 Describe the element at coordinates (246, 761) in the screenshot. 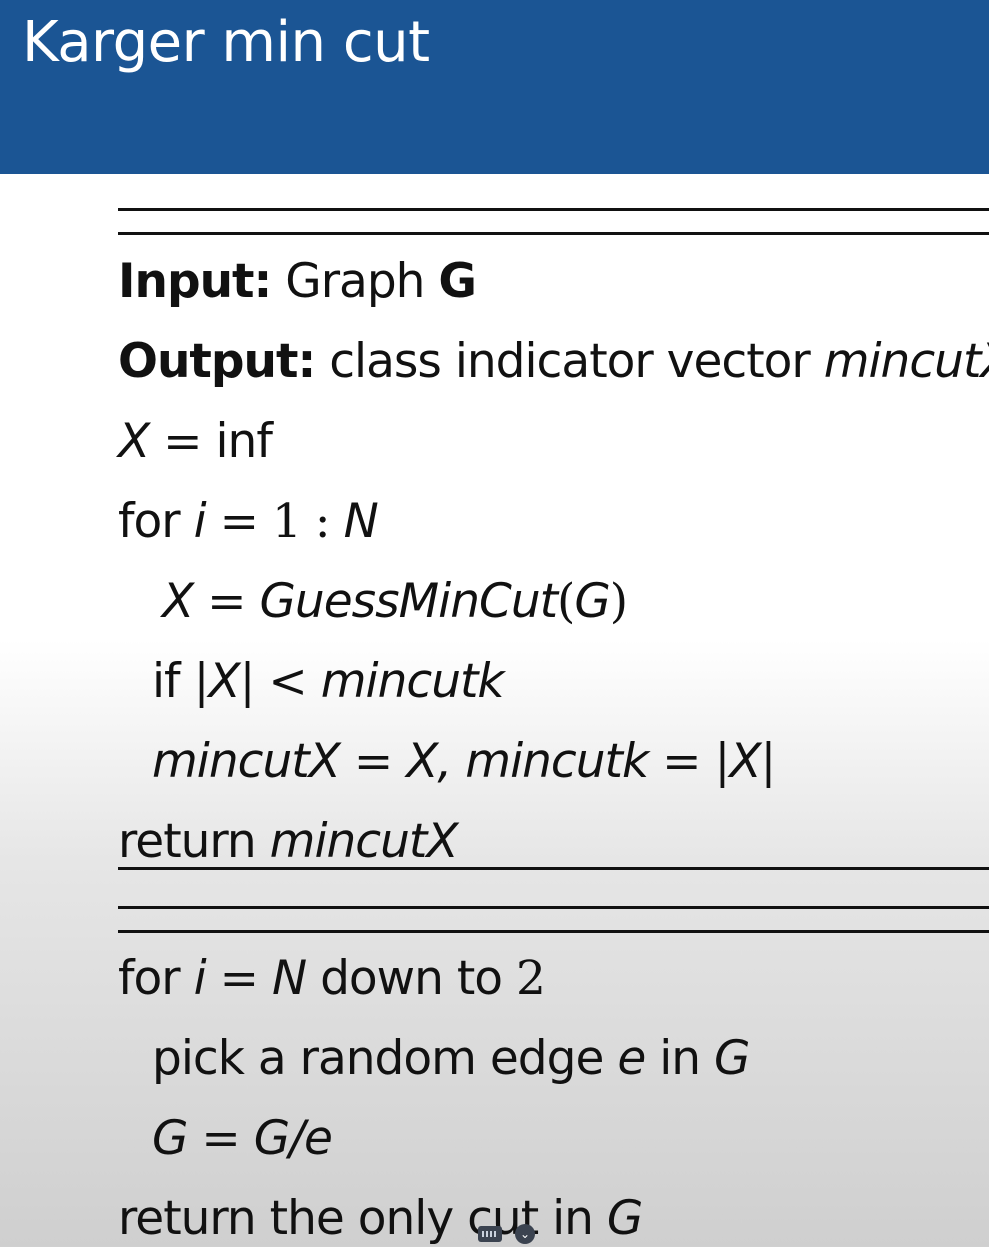

I see `assign-lhs1: mincutX` at that location.